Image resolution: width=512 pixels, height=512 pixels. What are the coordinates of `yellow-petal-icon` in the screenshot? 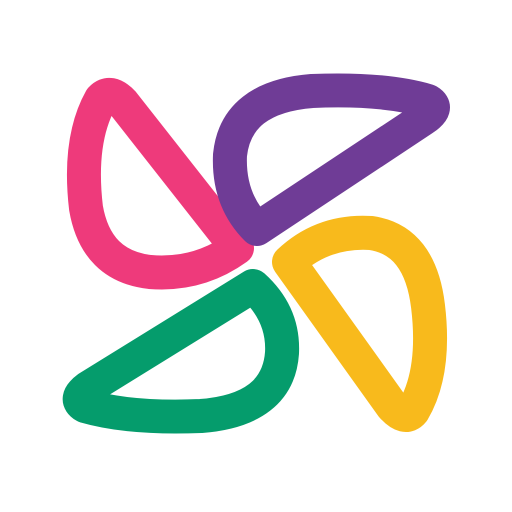 It's located at (360, 323).